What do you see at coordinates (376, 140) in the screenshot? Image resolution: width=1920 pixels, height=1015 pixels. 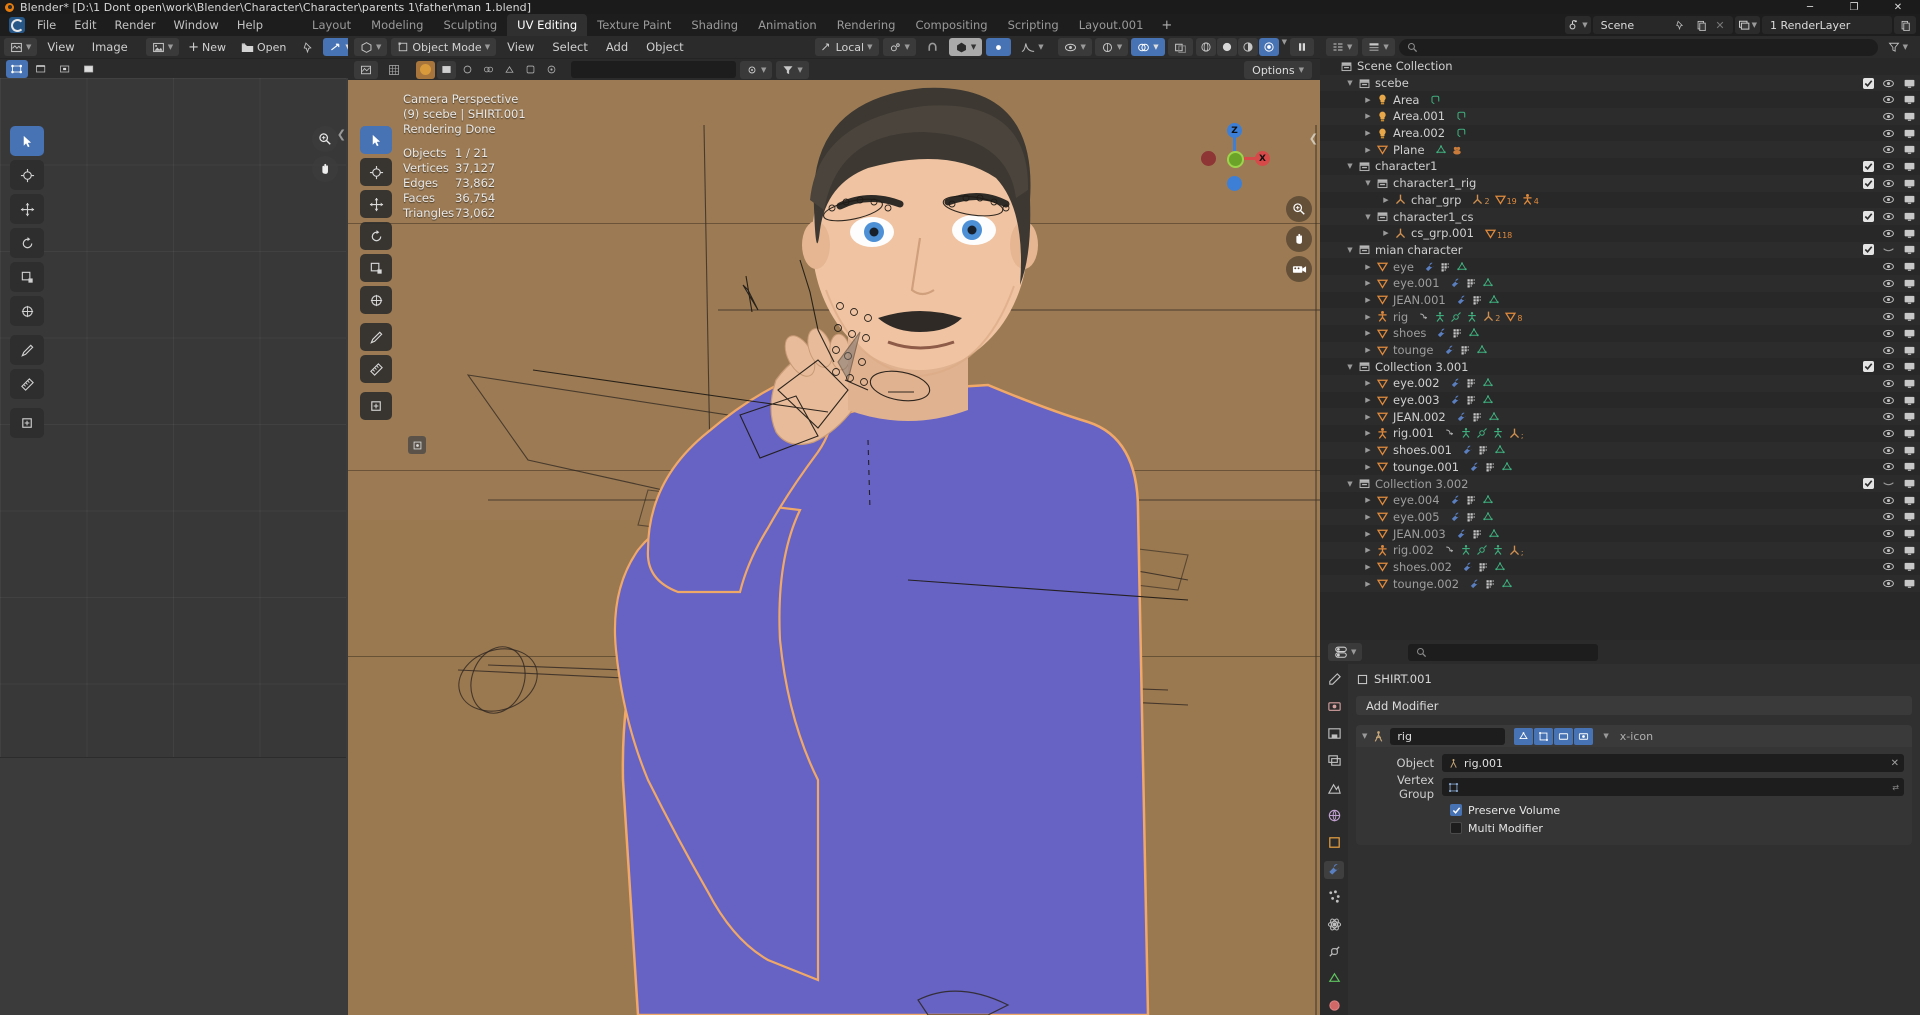 I see `viewport-tweak-tool` at bounding box center [376, 140].